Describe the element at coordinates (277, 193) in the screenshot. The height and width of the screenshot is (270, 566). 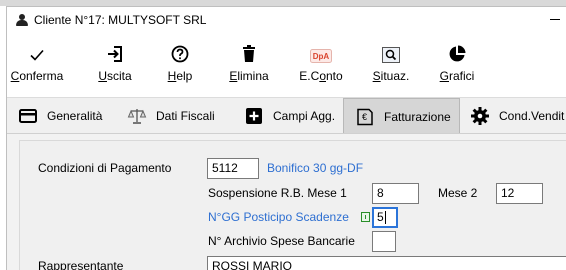
I see `suspension-label: Sospensione R.B. Mese 1` at that location.